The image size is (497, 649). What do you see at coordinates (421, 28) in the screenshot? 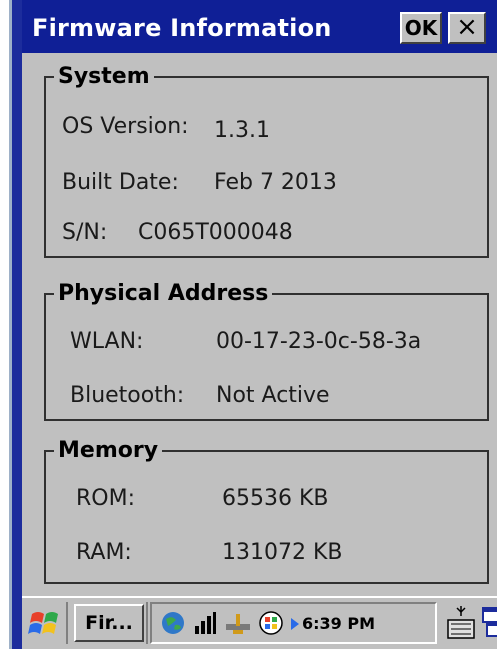
I see `ok-button: OK` at bounding box center [421, 28].